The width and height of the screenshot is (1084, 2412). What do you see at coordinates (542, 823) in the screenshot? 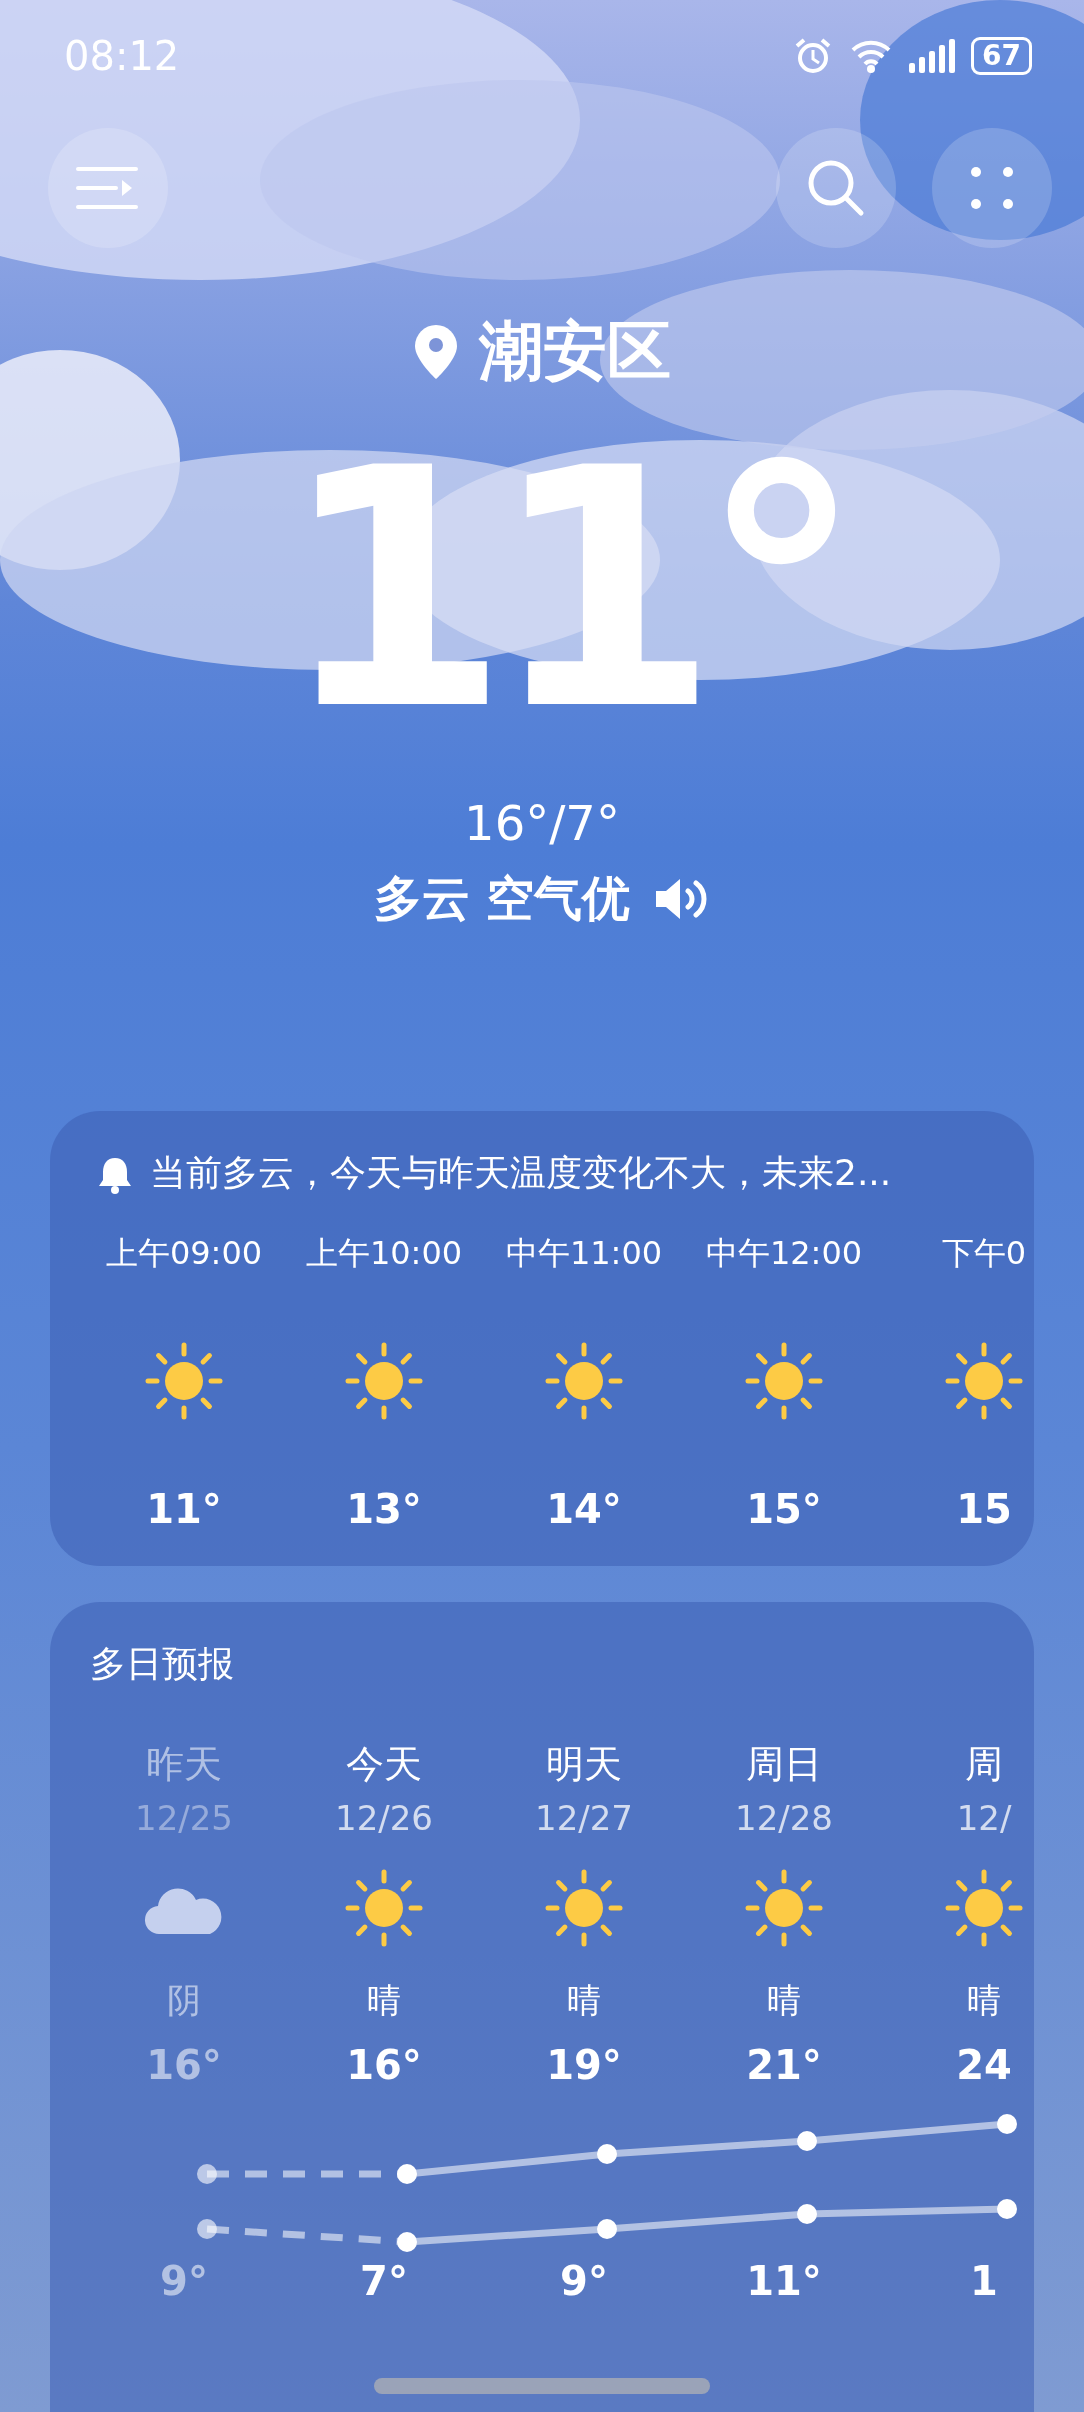
I see `temperature-range: 16°/7°` at bounding box center [542, 823].